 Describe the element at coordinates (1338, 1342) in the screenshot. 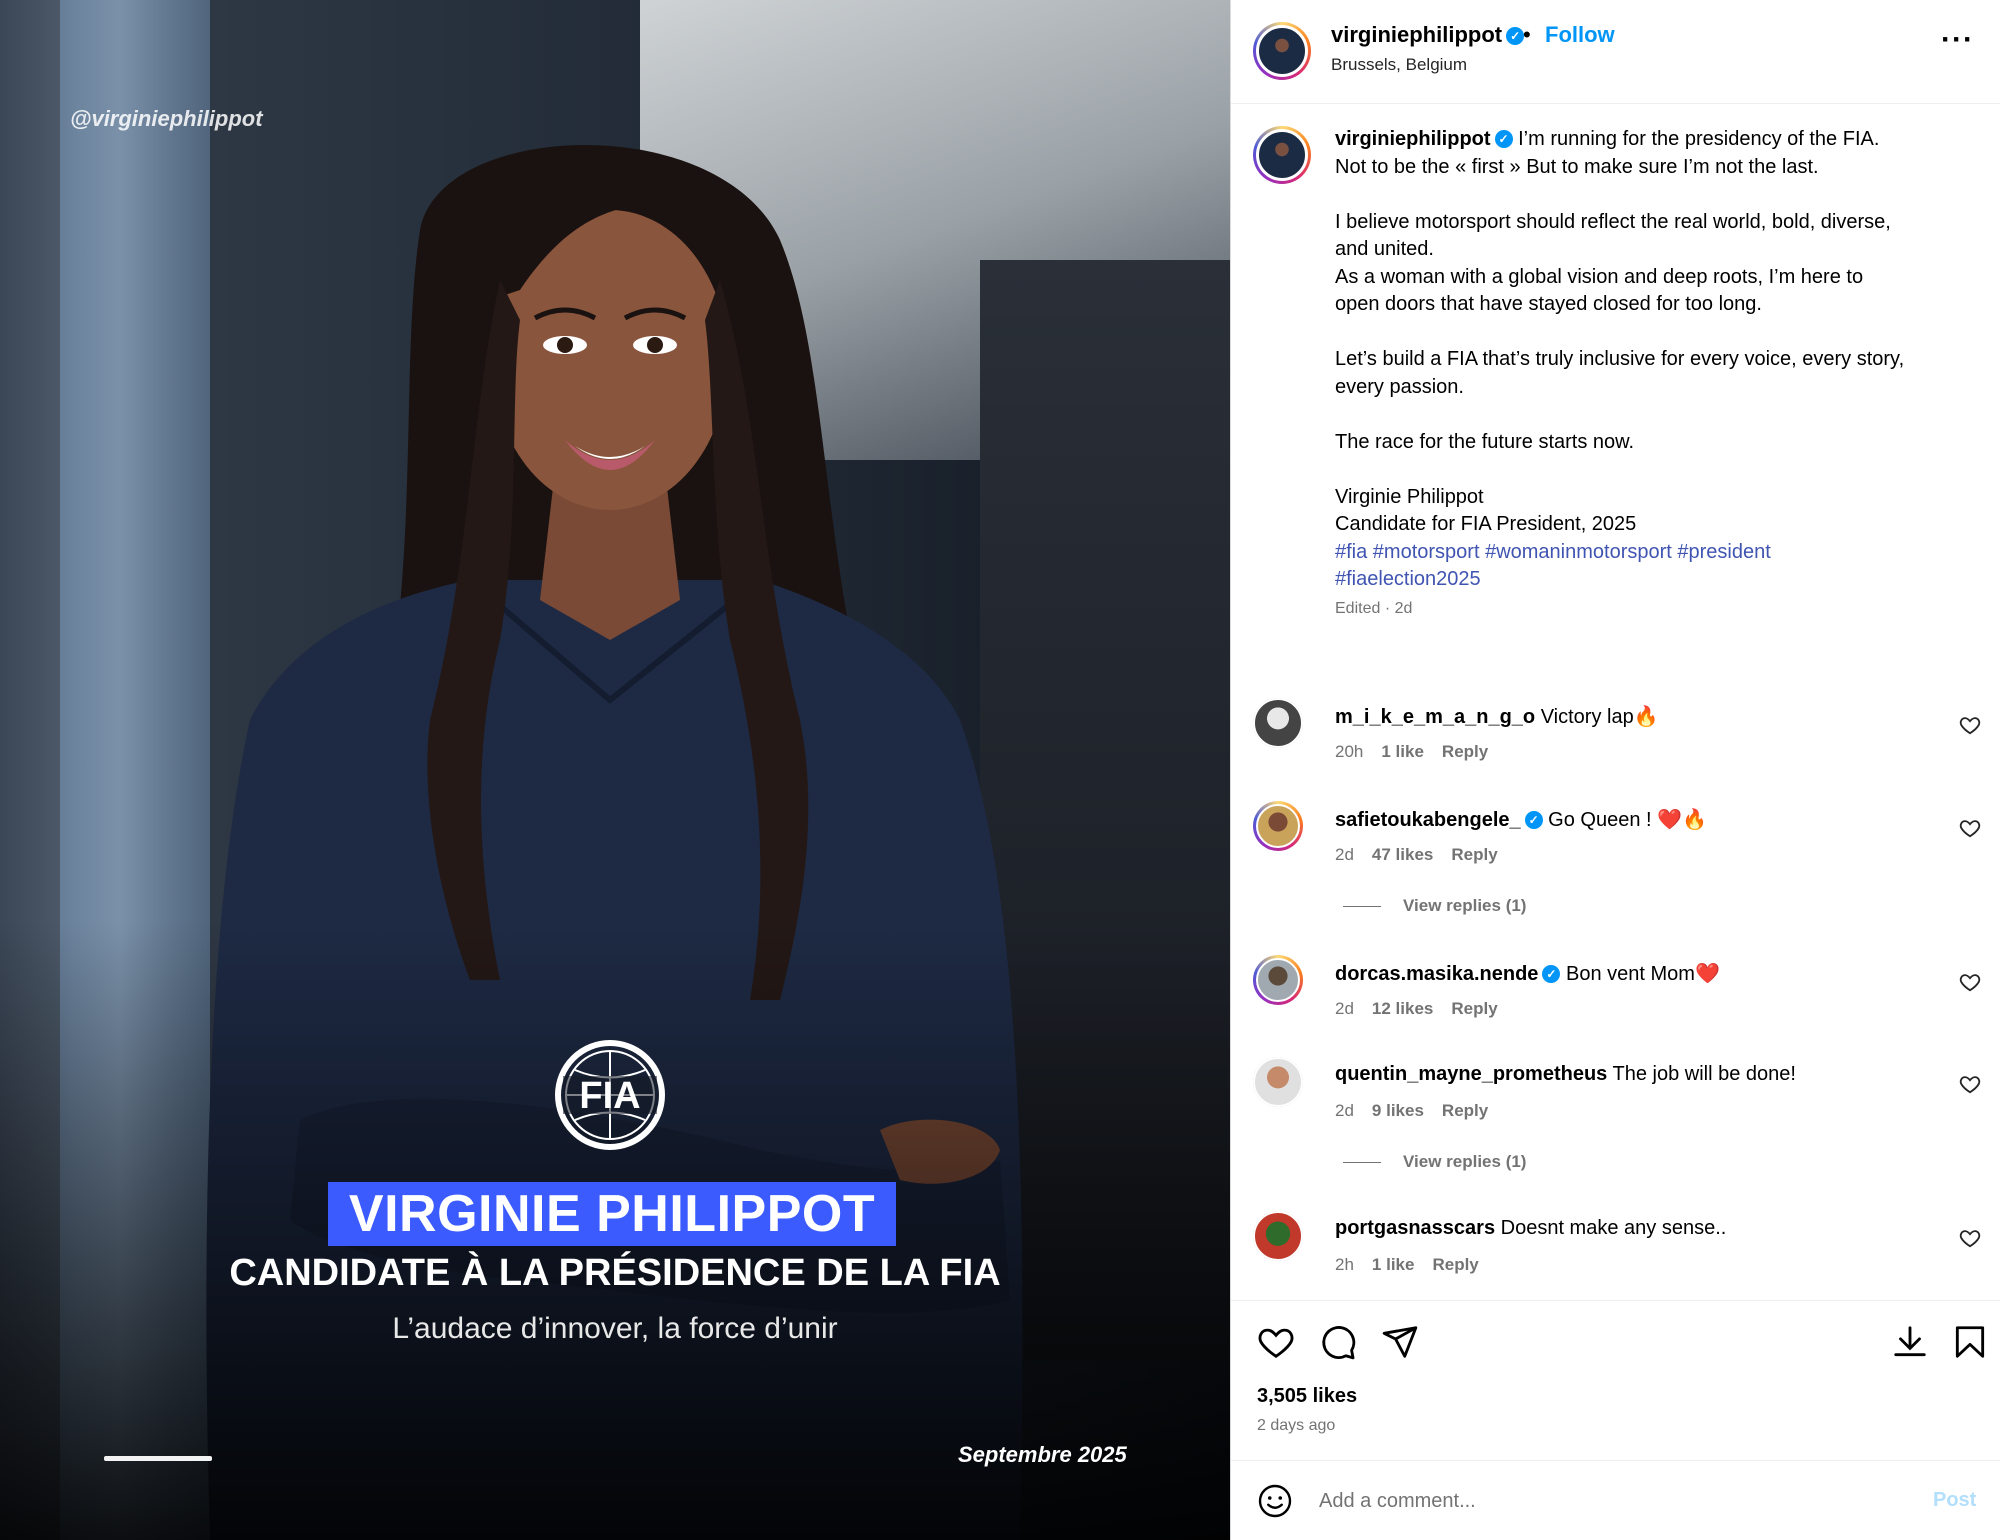

I see `comment-bubble-icon` at that location.